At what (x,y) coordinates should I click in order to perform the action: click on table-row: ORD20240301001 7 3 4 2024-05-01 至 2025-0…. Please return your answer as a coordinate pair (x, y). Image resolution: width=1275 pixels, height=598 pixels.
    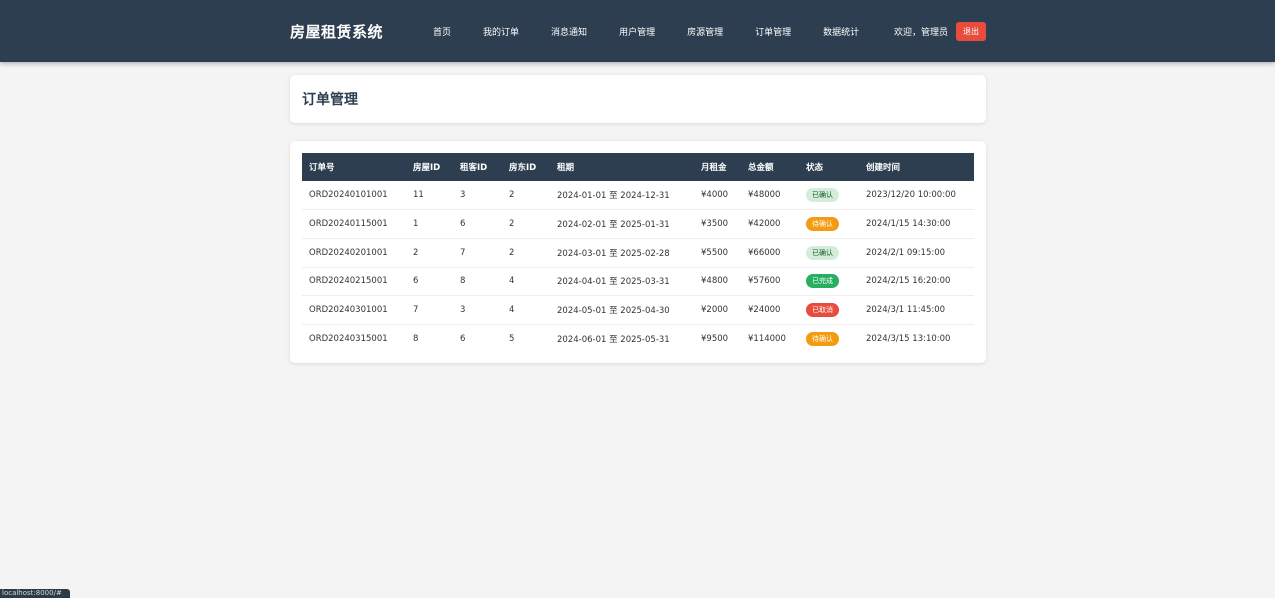
    Looking at the image, I should click on (638, 310).